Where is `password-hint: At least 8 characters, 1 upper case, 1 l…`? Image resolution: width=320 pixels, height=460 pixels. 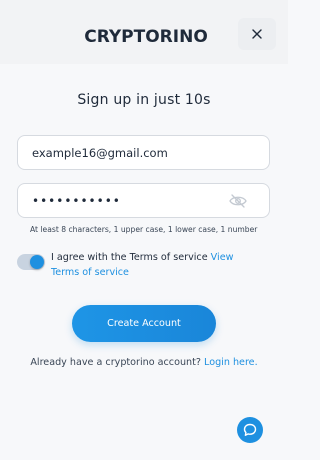
password-hint: At least 8 characters, 1 upper case, 1 l… is located at coordinates (144, 229).